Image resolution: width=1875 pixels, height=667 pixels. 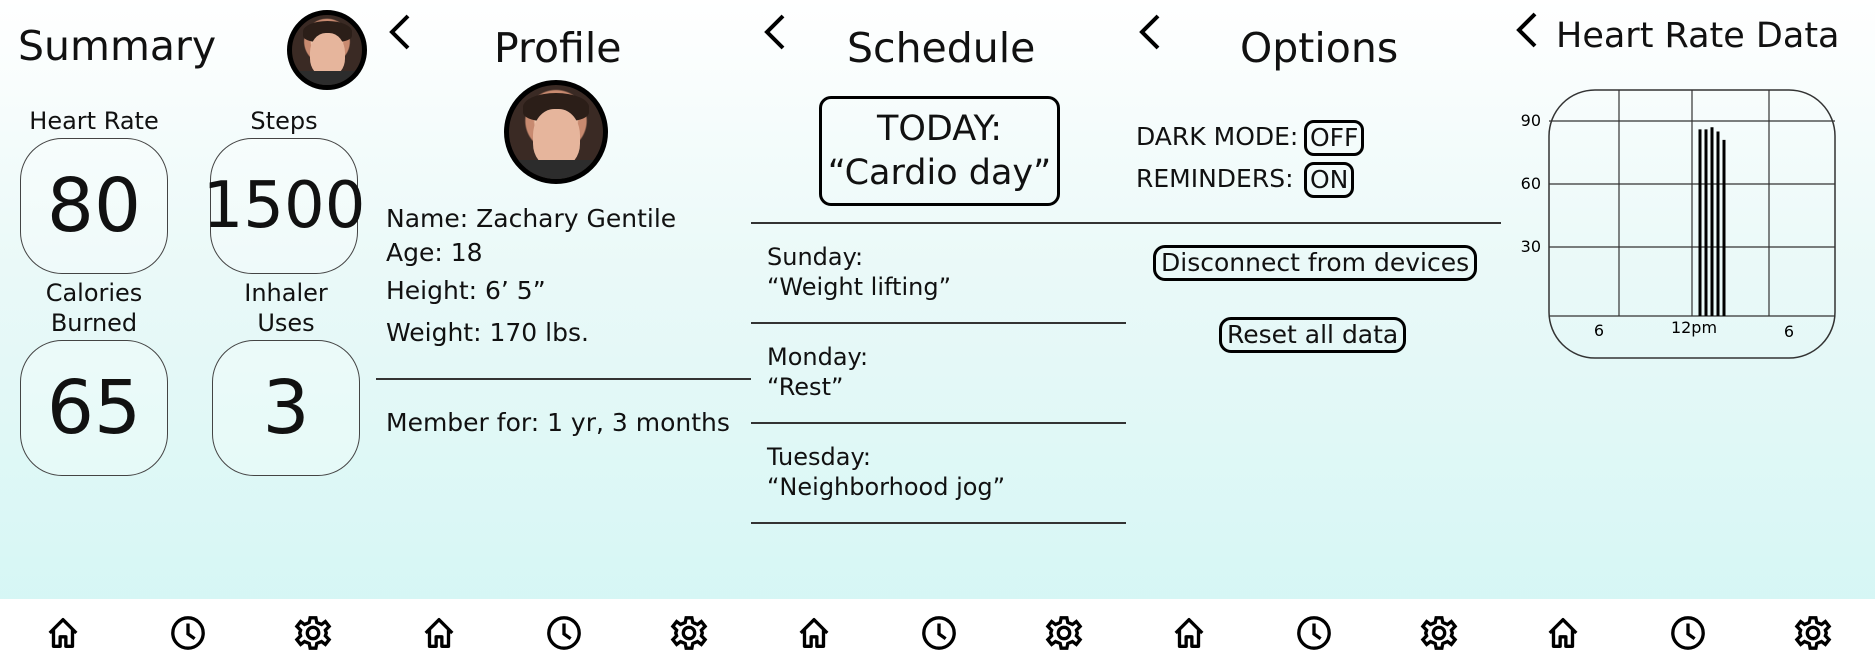 What do you see at coordinates (1531, 246) in the screenshot?
I see `y-tick-label: 30` at bounding box center [1531, 246].